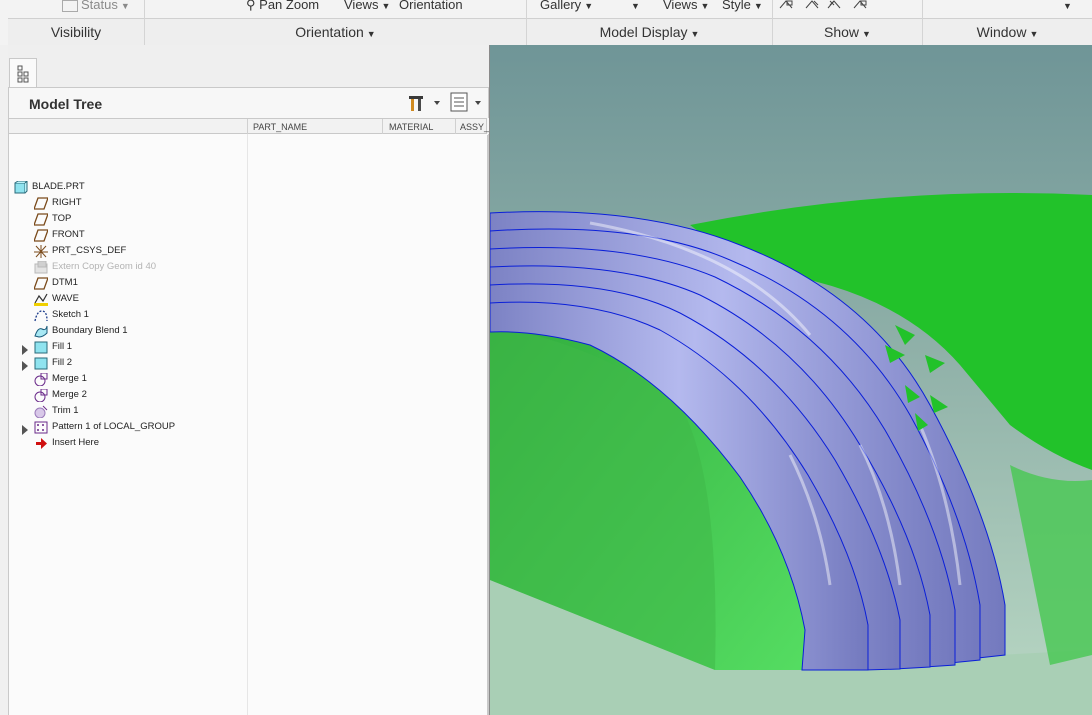 Image resolution: width=1092 pixels, height=715 pixels. I want to click on tree-settings-icon, so click(424, 103).